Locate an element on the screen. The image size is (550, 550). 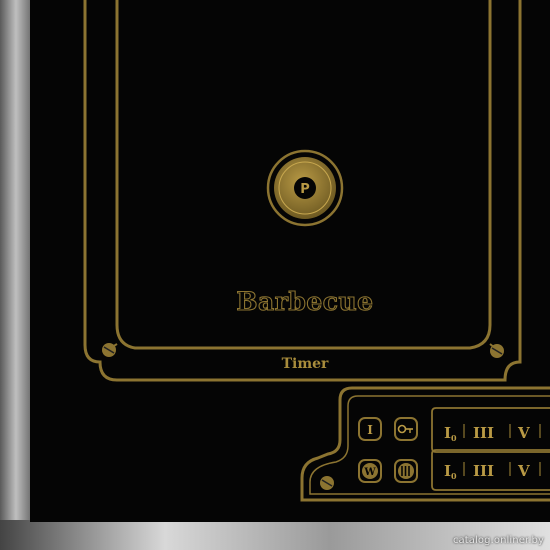
power-p-icon: P is located at coordinates (305, 189).